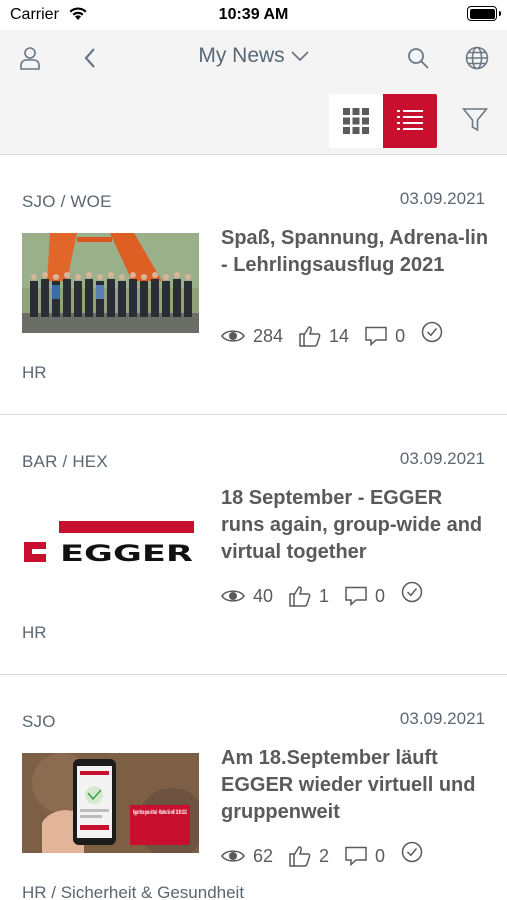 The image size is (507, 900). I want to click on article-tag: SJO, so click(39, 721).